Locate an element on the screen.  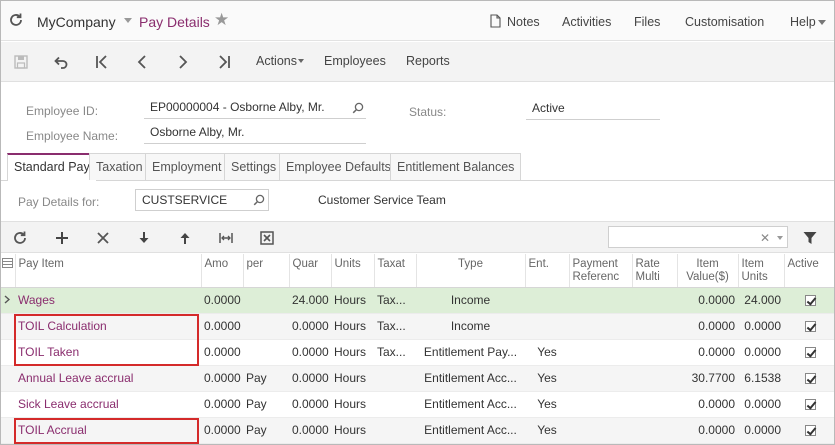
grid-search-input: ✕ is located at coordinates (698, 237).